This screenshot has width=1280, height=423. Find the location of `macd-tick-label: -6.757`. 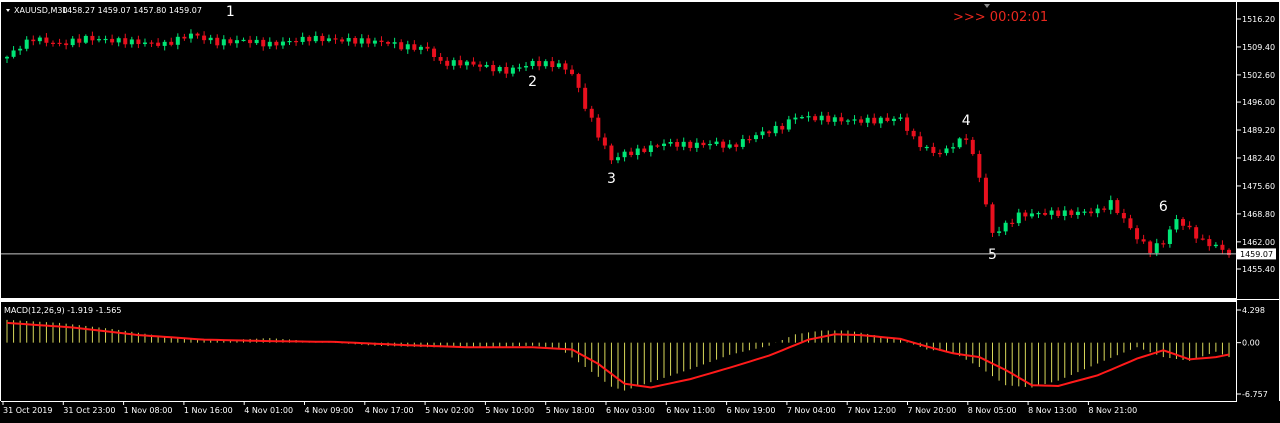

macd-tick-label: -6.757 is located at coordinates (1255, 394).